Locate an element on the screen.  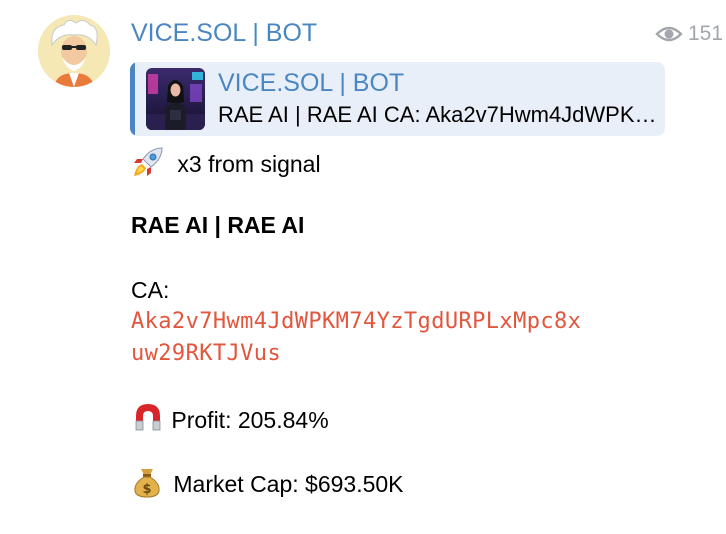
contract-address-line-2: uw29RKTJVus is located at coordinates (206, 354).